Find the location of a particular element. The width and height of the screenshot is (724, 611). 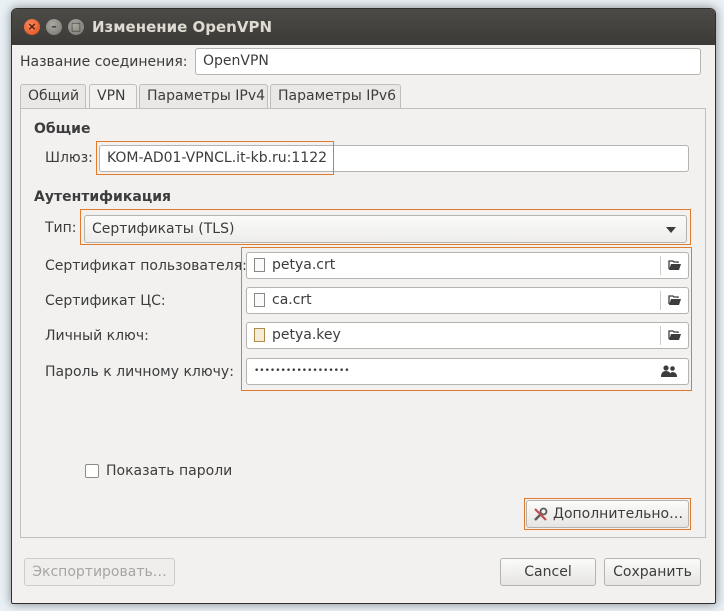

key-password-label: Пароль к личному ключу: is located at coordinates (139, 372).